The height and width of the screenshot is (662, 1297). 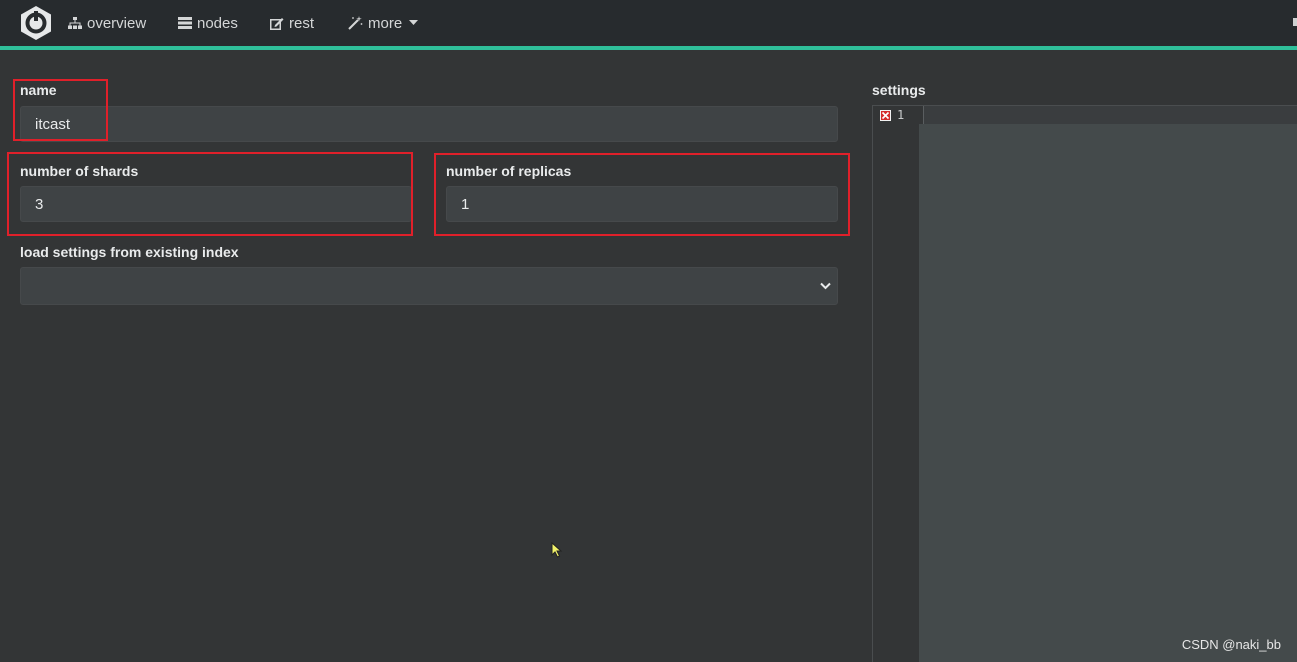 I want to click on magic-wand-icon, so click(x=355, y=23).